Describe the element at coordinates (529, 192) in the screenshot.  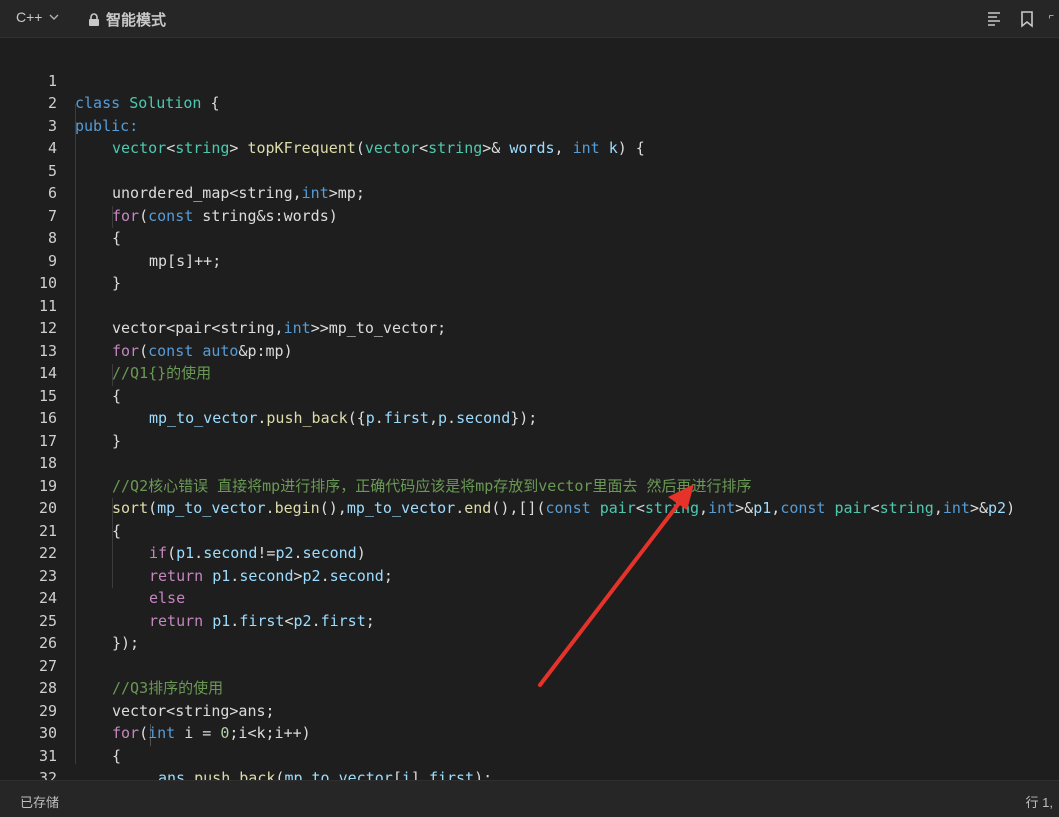
I see `code-line: 6 for(const string&s:words)` at that location.